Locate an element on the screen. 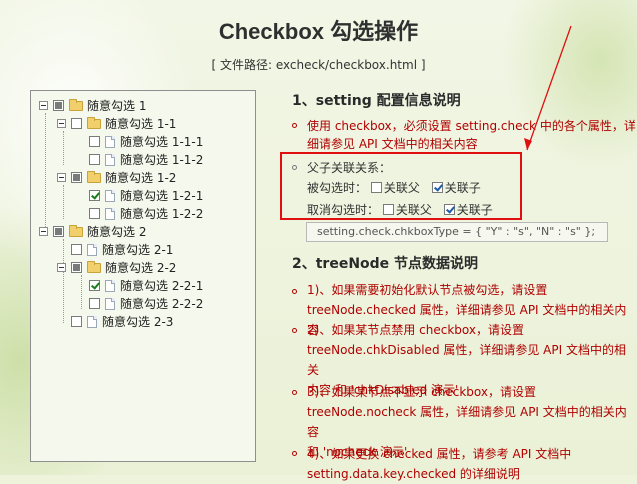  tree-node: 随意勾选 2-2-2 is located at coordinates (146, 303).